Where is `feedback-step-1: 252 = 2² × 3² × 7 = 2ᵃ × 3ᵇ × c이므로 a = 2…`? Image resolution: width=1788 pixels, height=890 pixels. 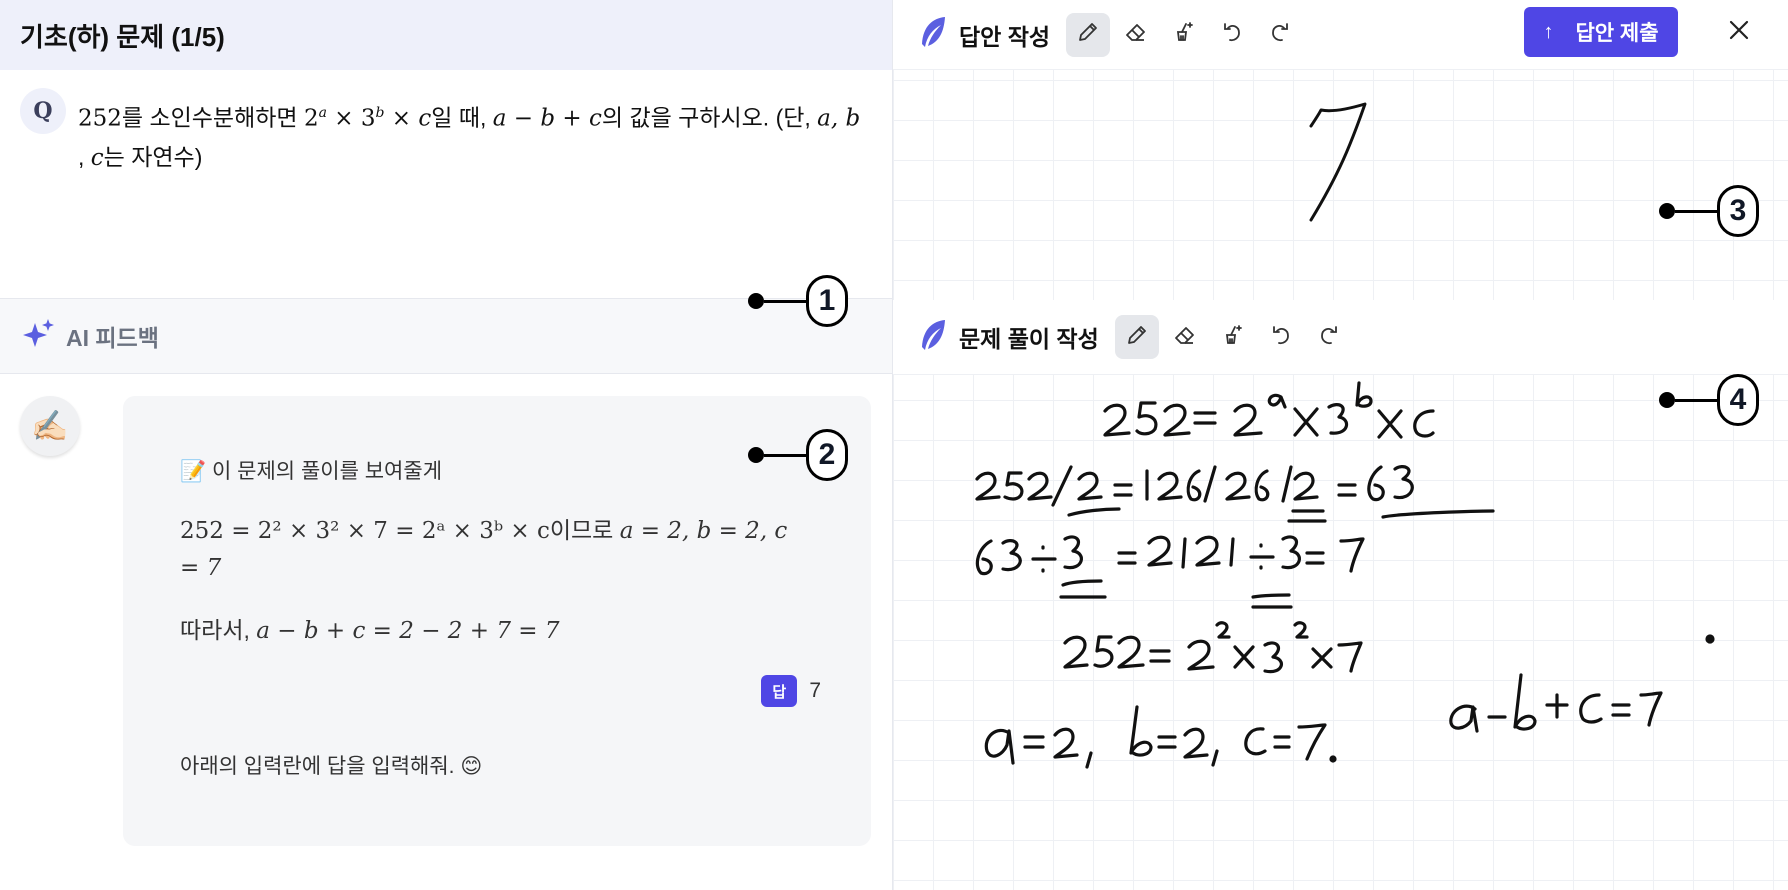
feedback-step-1: 252 = 2² × 3² × 7 = 2ᵃ × 3ᵇ × c이므로 a = 2… is located at coordinates (484, 549).